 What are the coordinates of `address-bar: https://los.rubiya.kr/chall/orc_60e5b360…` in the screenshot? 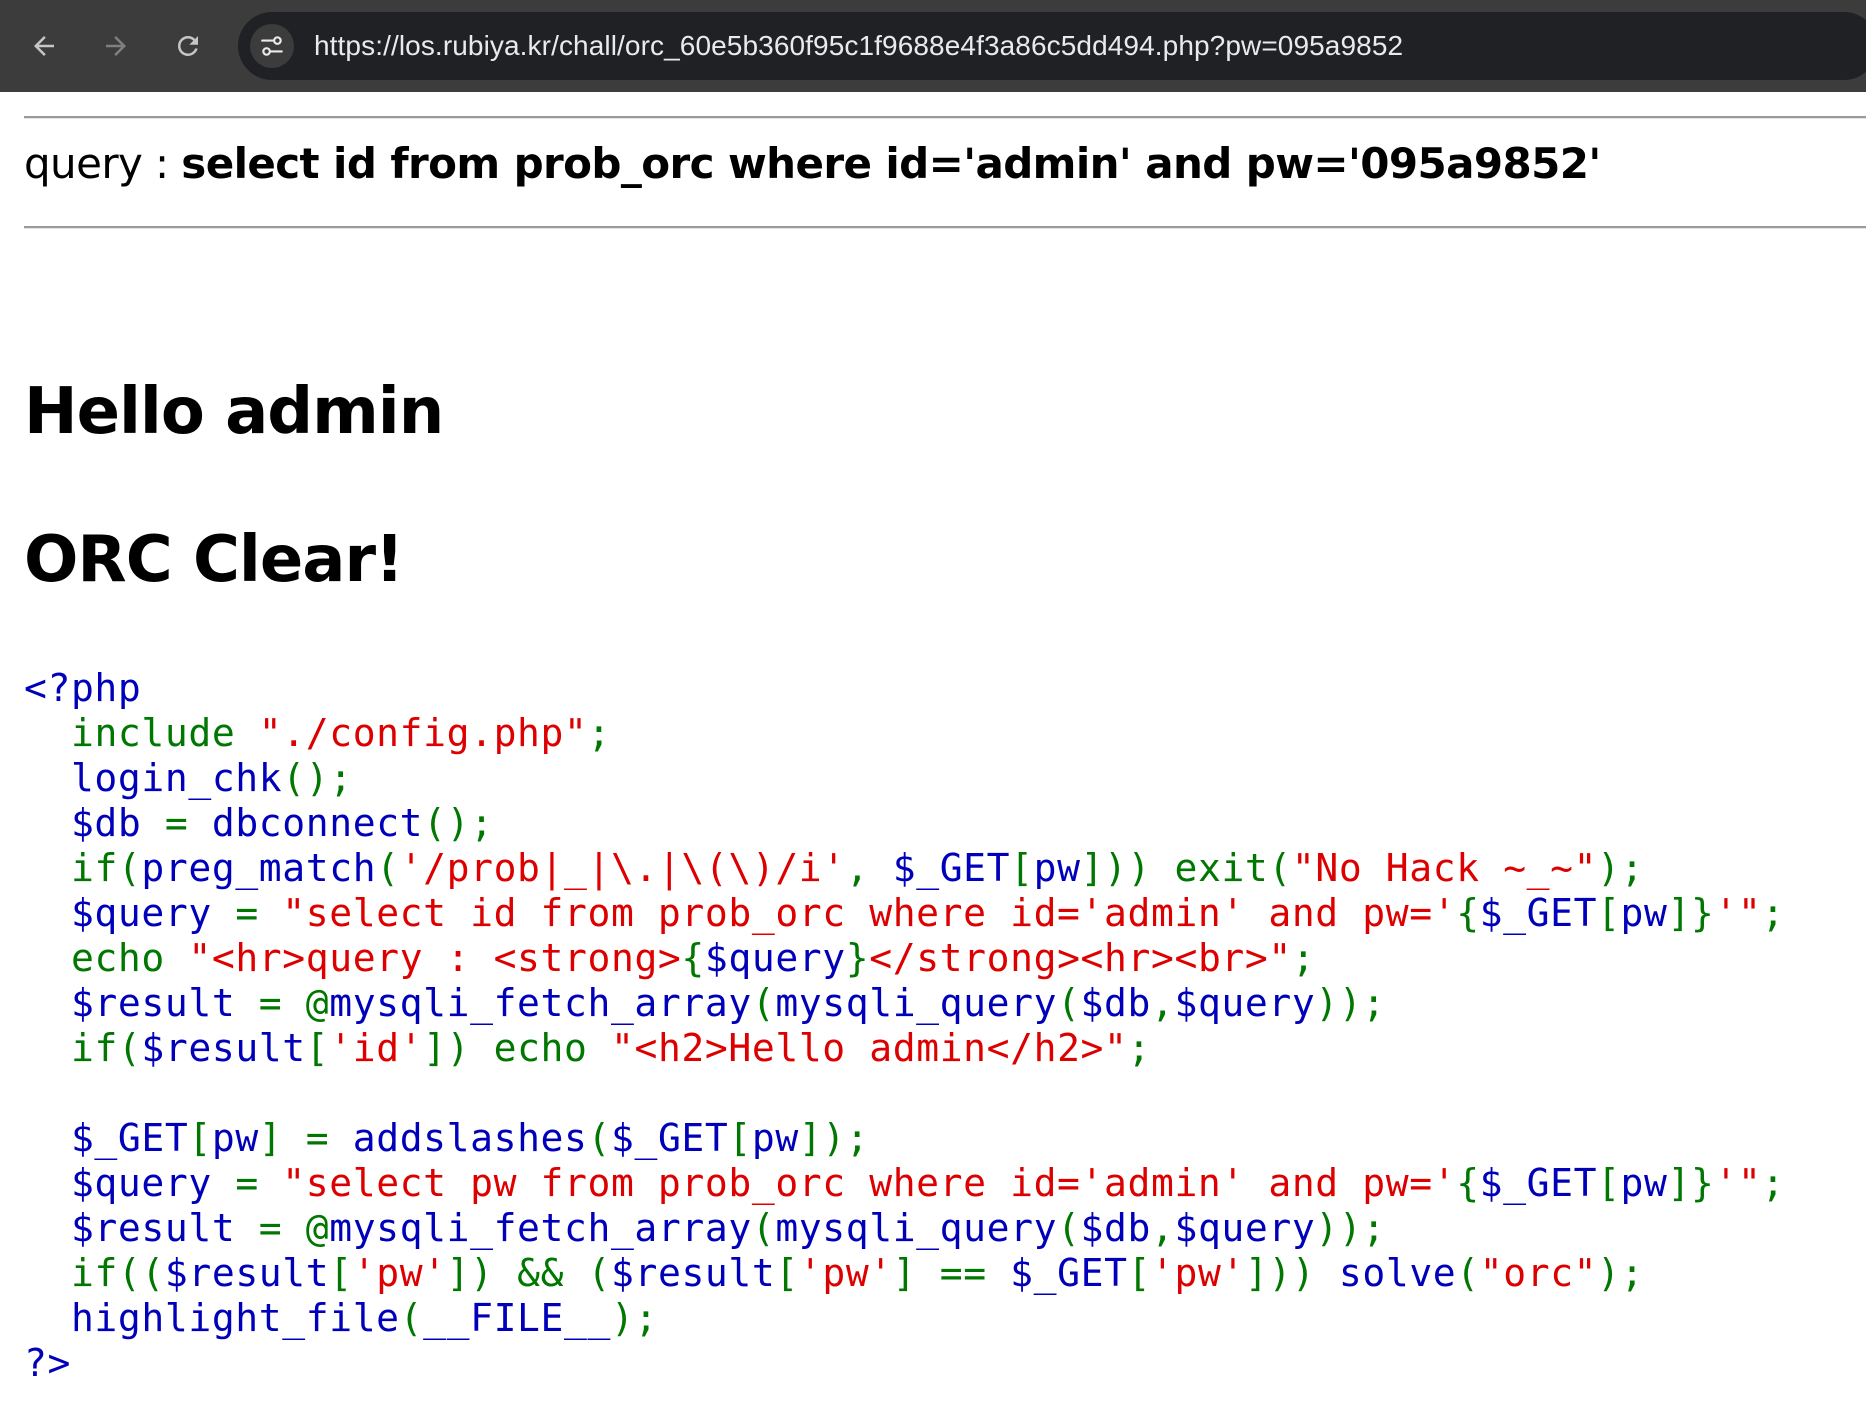 It's located at (1052, 46).